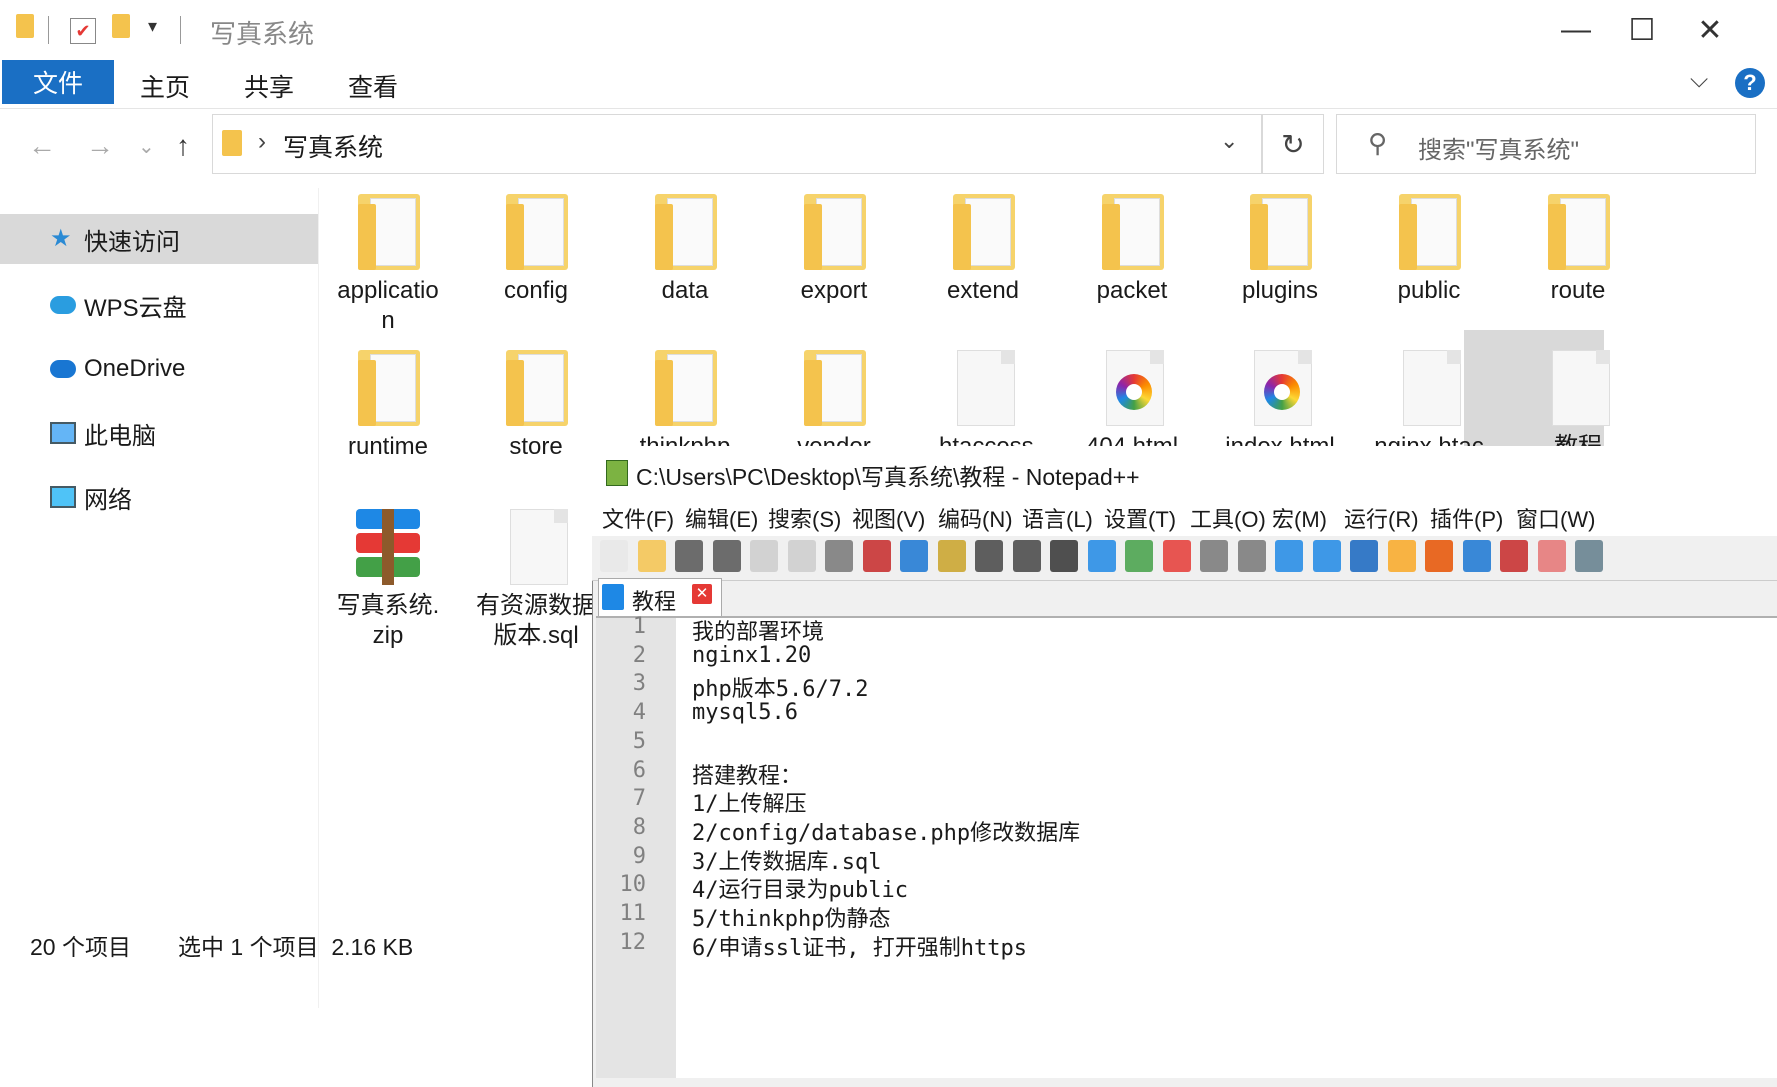 Image resolution: width=1777 pixels, height=1087 pixels. Describe the element at coordinates (801, 556) in the screenshot. I see `close-all-icon` at that location.